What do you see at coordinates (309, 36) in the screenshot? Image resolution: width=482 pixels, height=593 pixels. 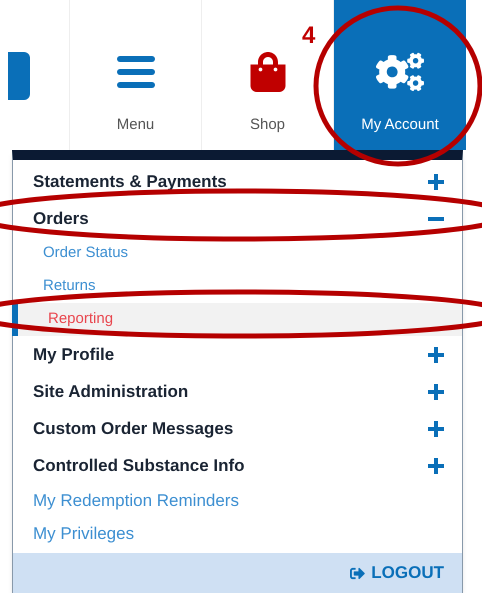 I see `annotation-number: 4` at bounding box center [309, 36].